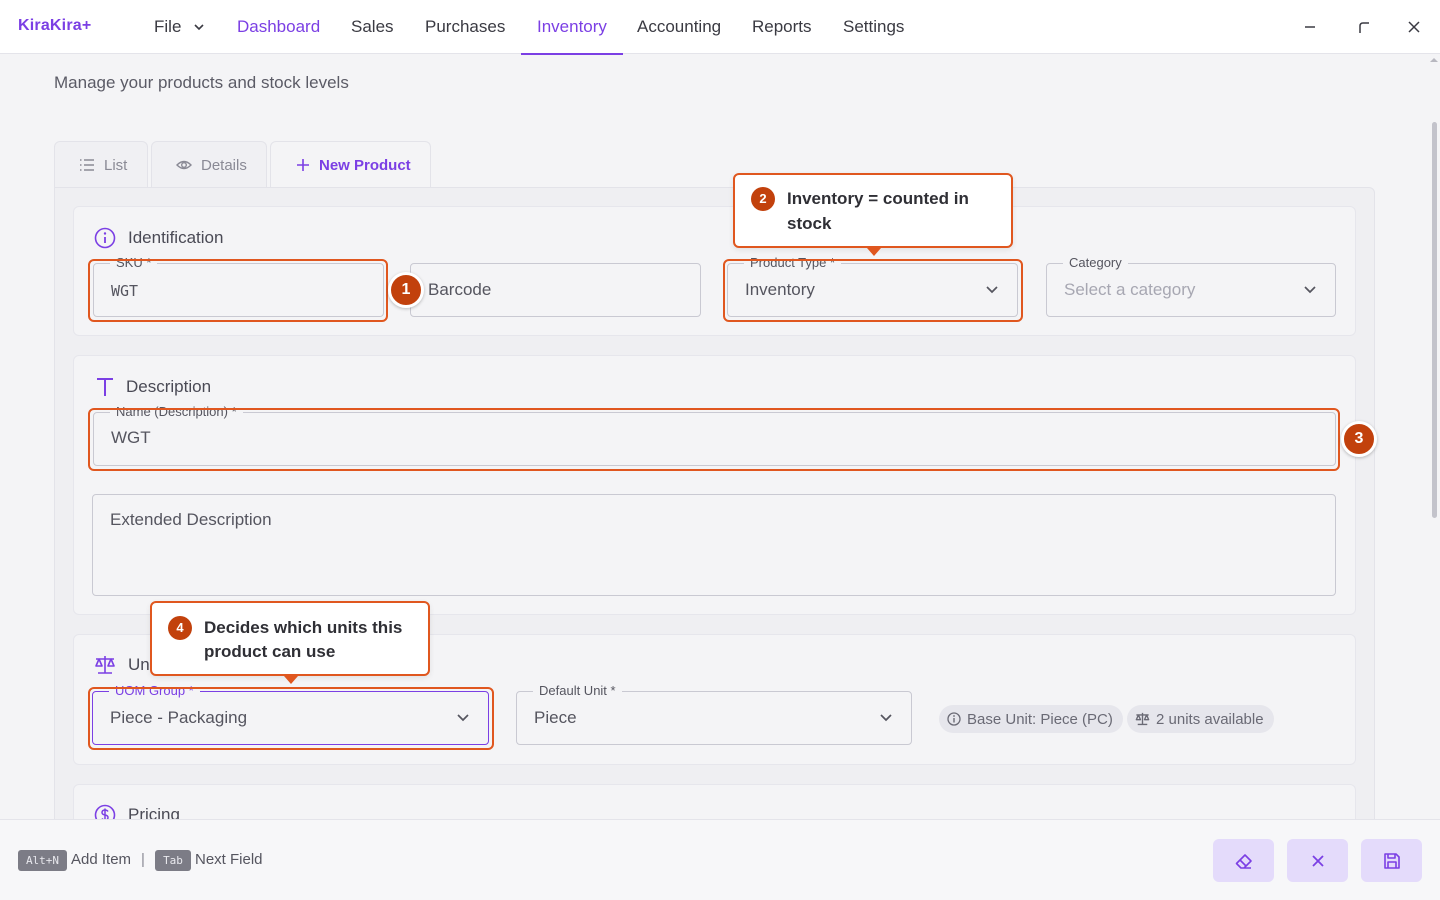 The image size is (1440, 900). I want to click on shortcut-key-alt-n: Alt+N, so click(42, 860).